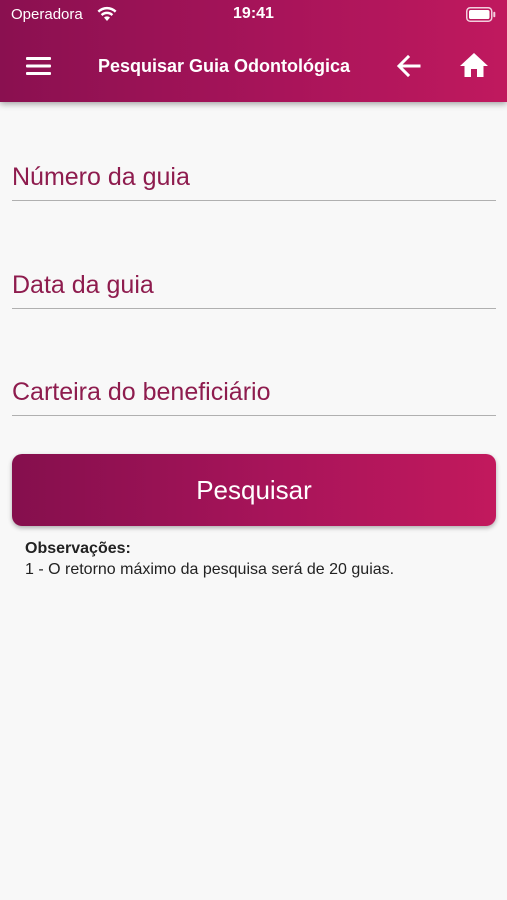  I want to click on guide-date-input, so click(254, 285).